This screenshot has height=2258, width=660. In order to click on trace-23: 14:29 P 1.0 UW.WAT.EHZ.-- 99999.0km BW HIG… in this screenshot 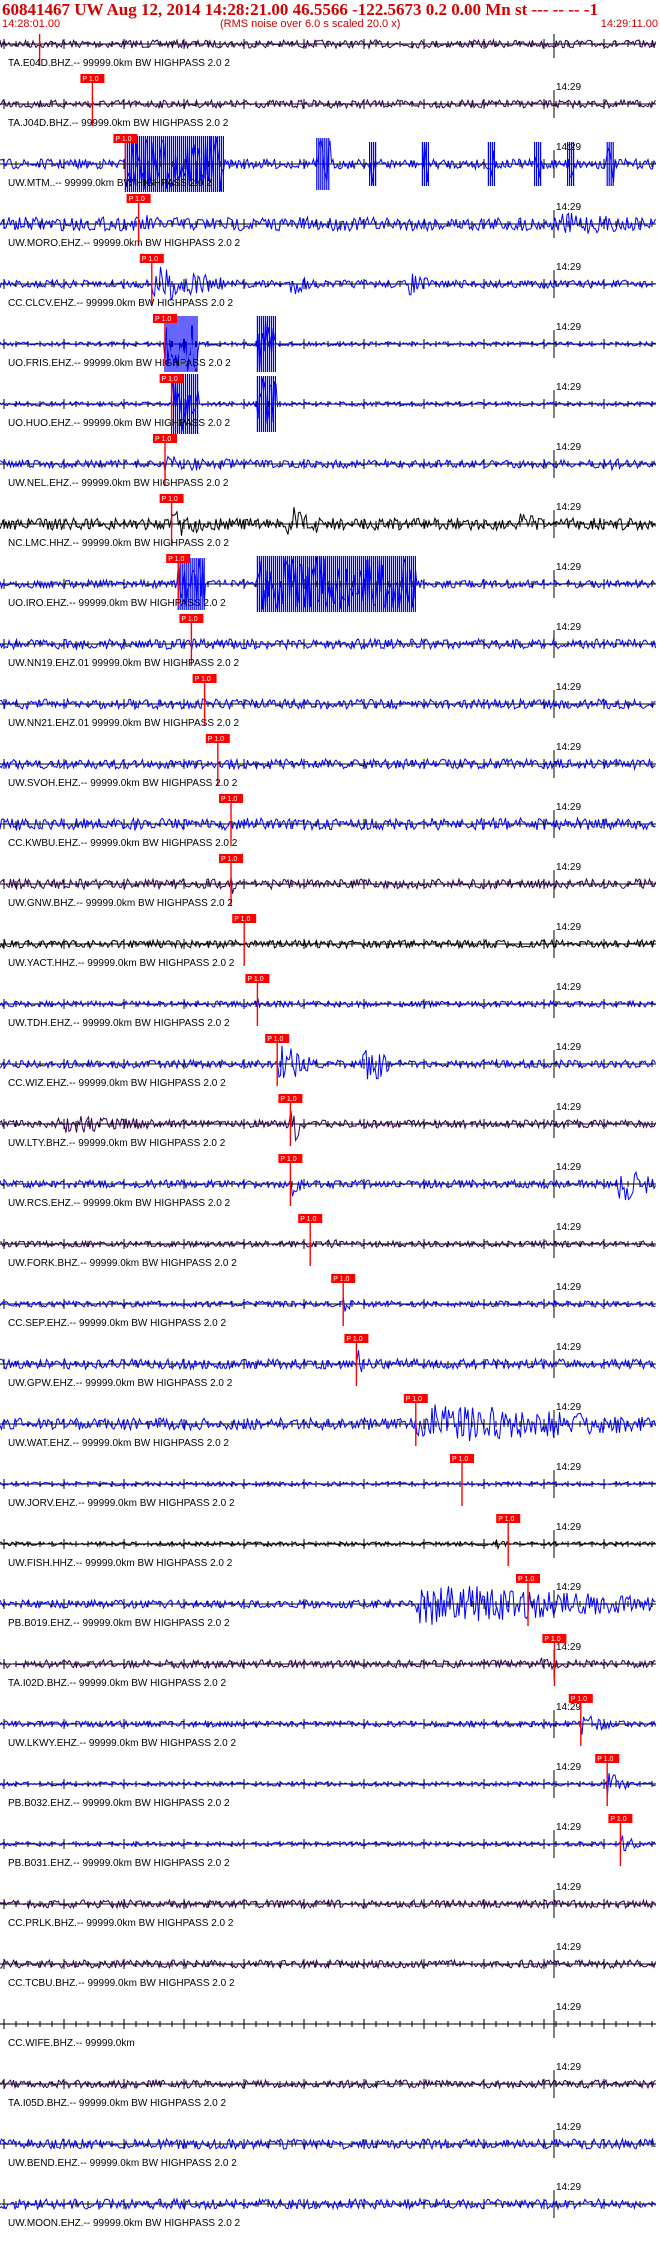, I will do `click(328, 1421)`.